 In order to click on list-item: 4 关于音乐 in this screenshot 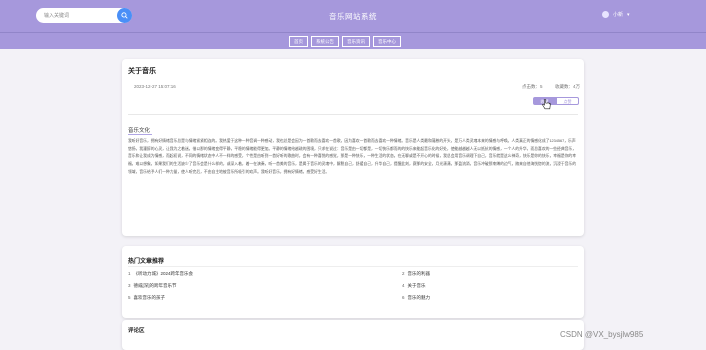, I will do `click(490, 286)`.